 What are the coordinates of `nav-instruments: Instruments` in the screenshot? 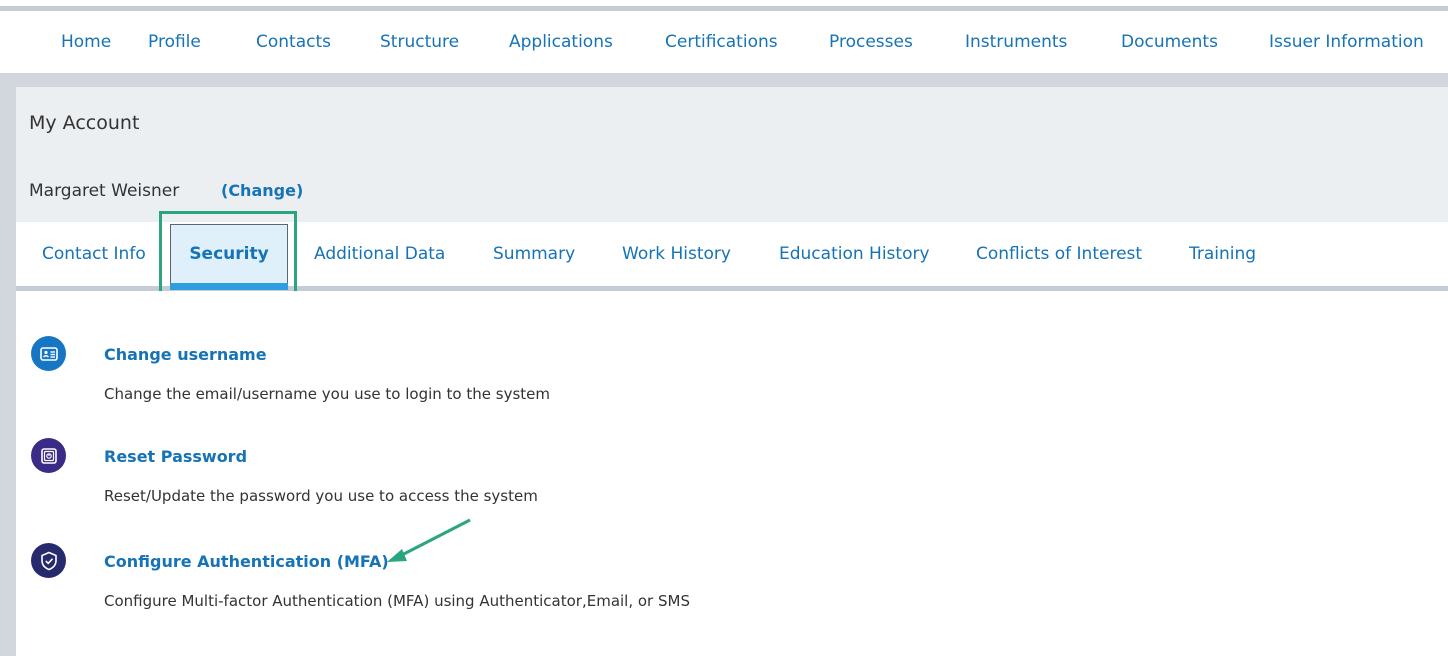 It's located at (1016, 42).